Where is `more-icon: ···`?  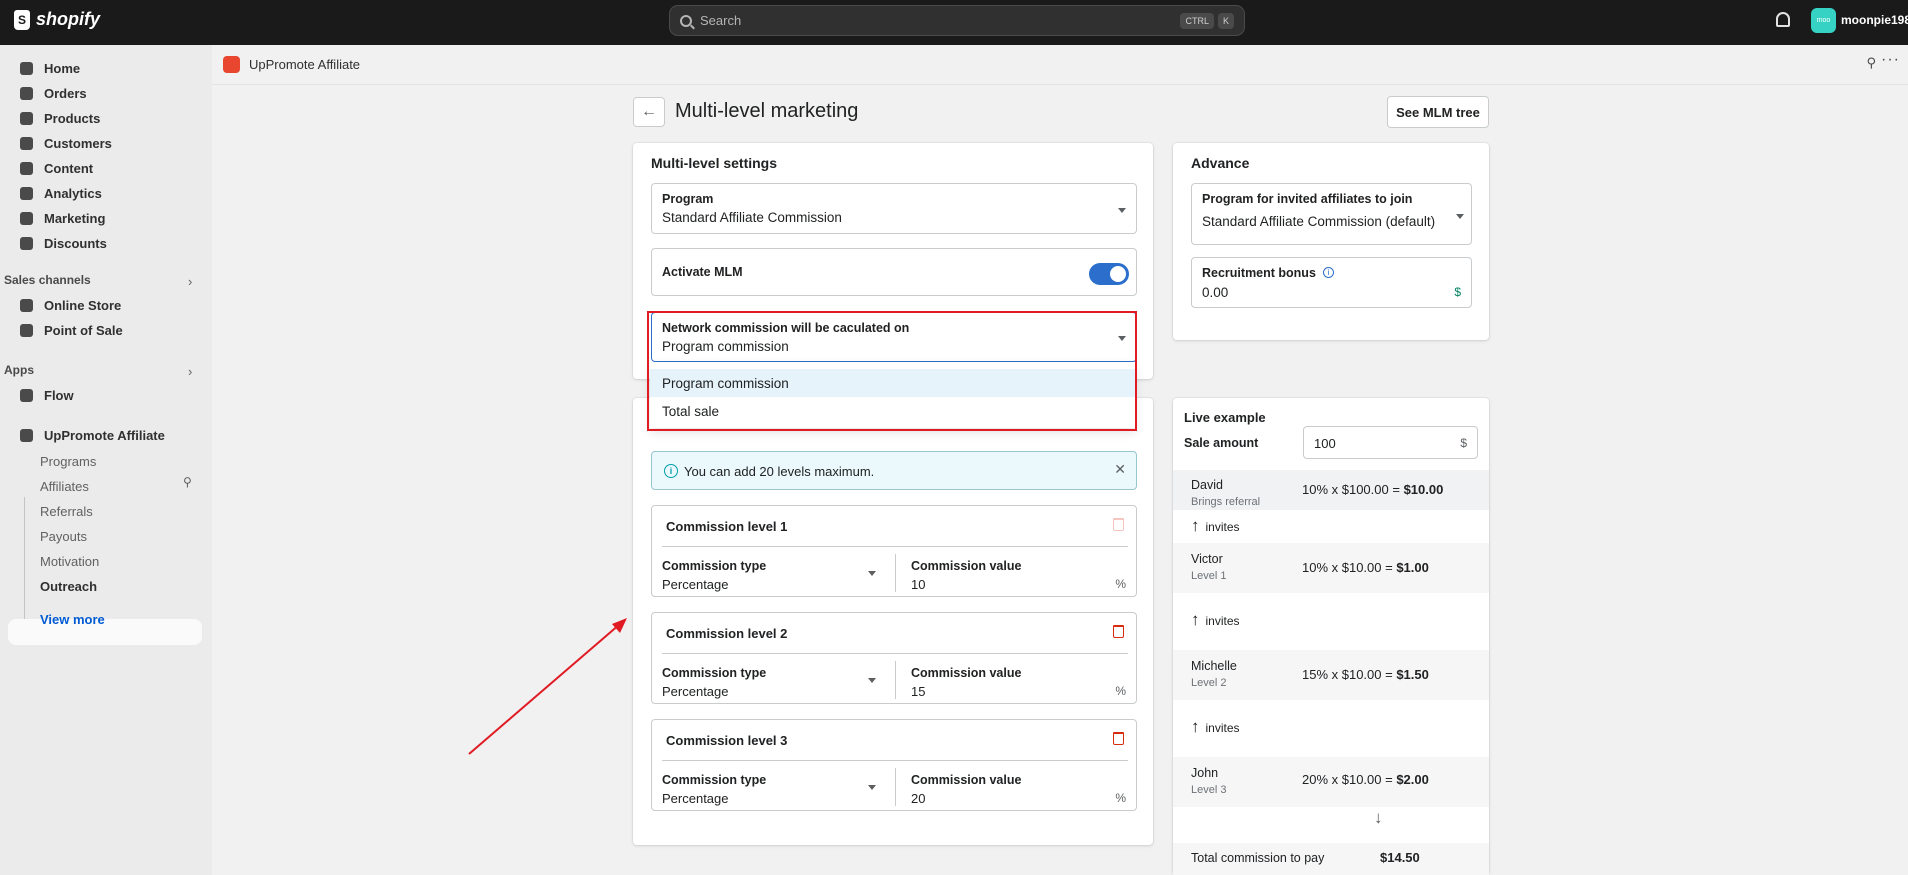
more-icon: ··· is located at coordinates (1890, 60).